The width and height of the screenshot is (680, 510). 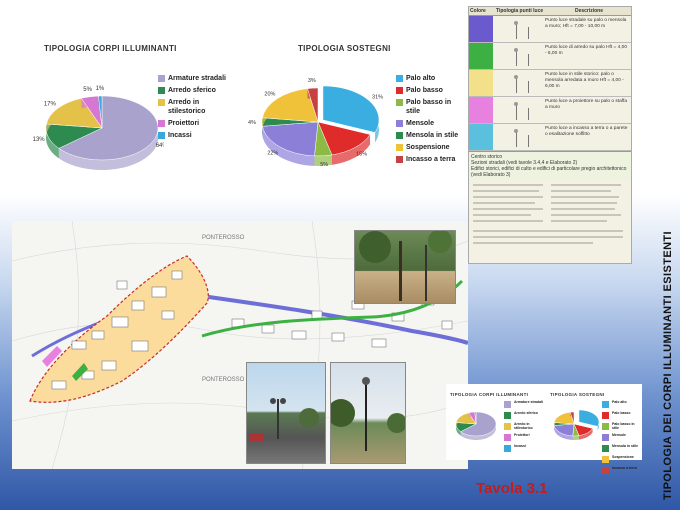 I want to click on mini-chart-2-pie, so click(x=576, y=424).